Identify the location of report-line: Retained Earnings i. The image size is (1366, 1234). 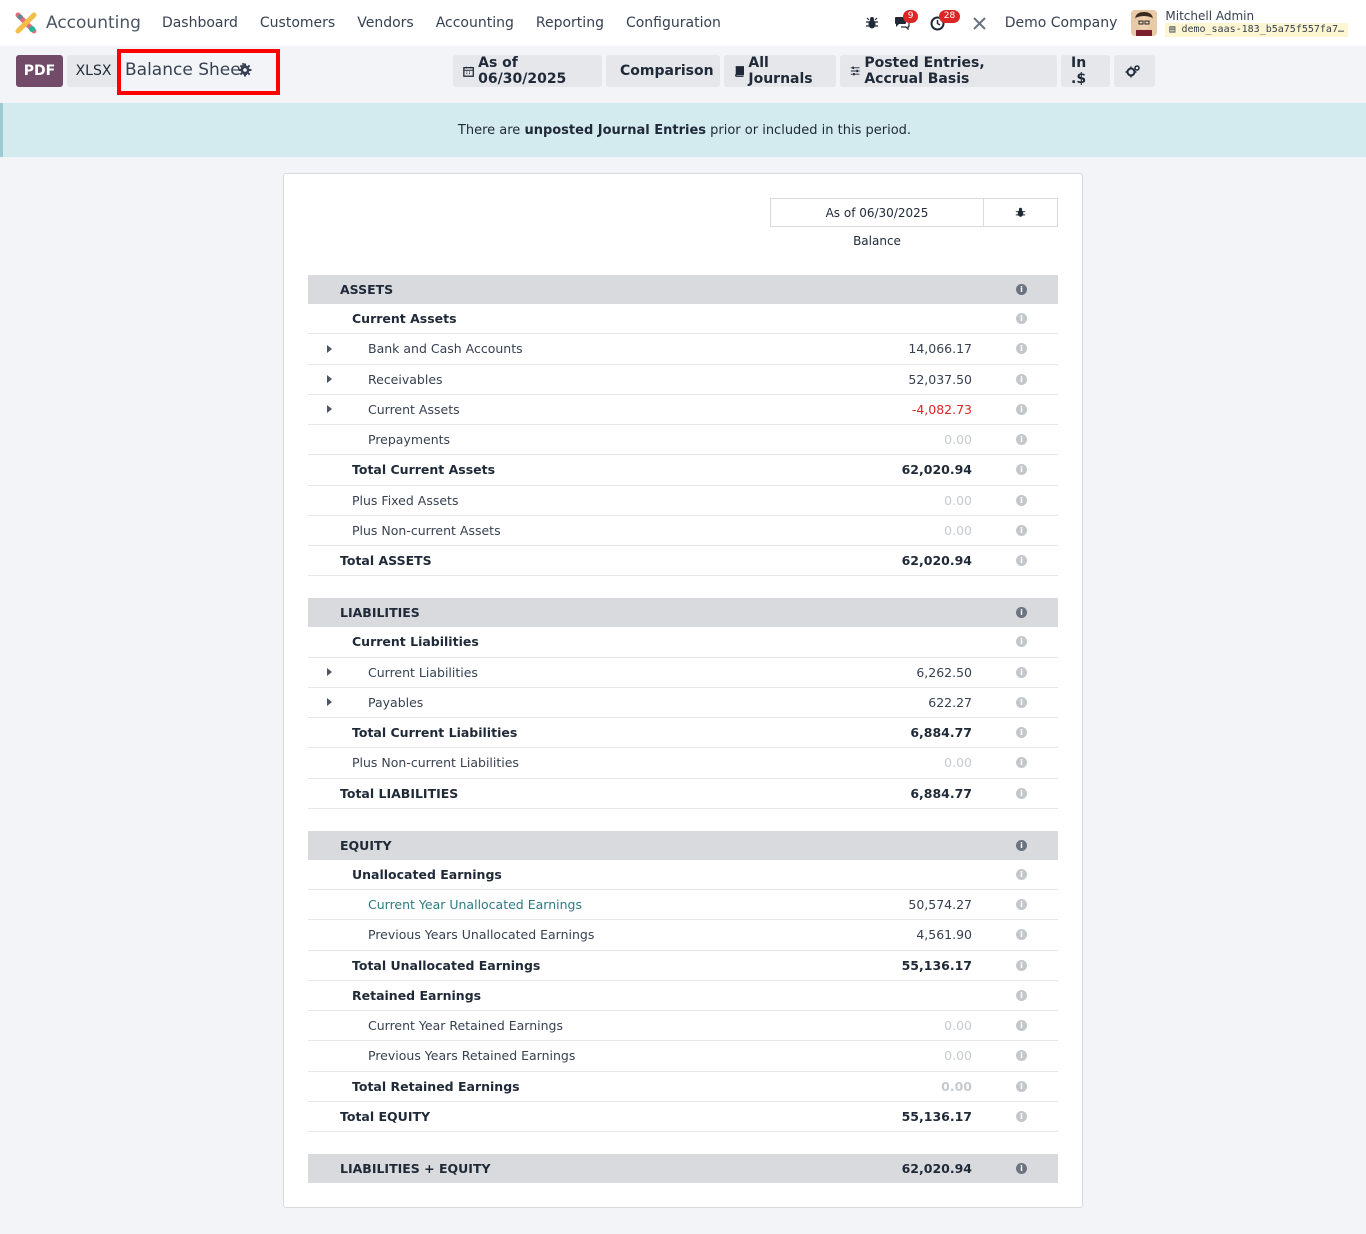
(683, 996).